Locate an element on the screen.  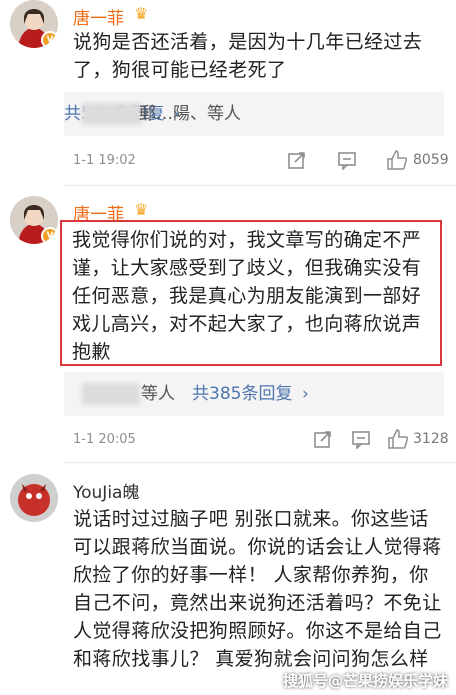
watermark: 搜狐号@芒果捞娱乐学妹 is located at coordinates (365, 681).